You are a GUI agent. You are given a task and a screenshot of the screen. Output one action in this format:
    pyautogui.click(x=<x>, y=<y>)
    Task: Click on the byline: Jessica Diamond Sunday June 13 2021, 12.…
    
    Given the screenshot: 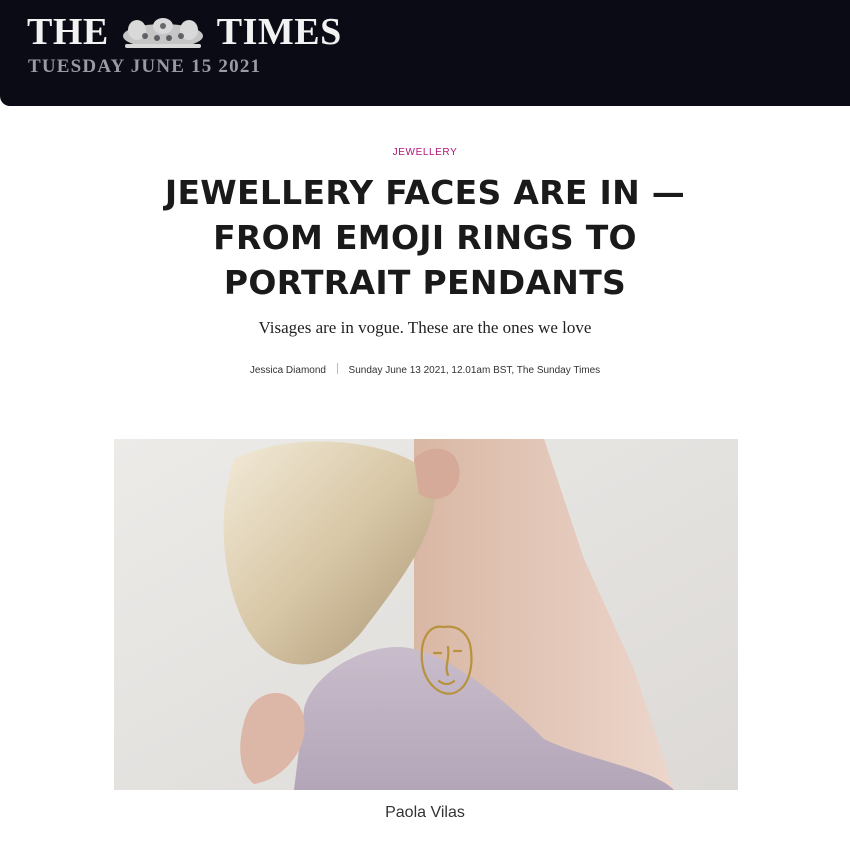 What is the action you would take?
    pyautogui.click(x=425, y=369)
    